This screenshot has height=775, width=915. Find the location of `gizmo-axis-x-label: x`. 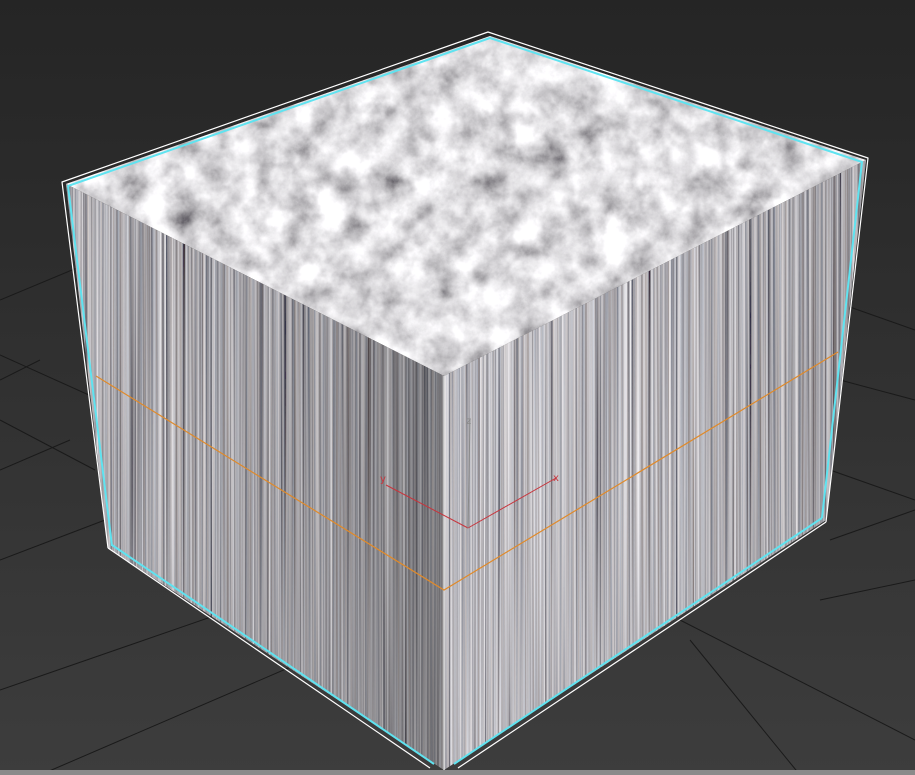

gizmo-axis-x-label: x is located at coordinates (556, 478).